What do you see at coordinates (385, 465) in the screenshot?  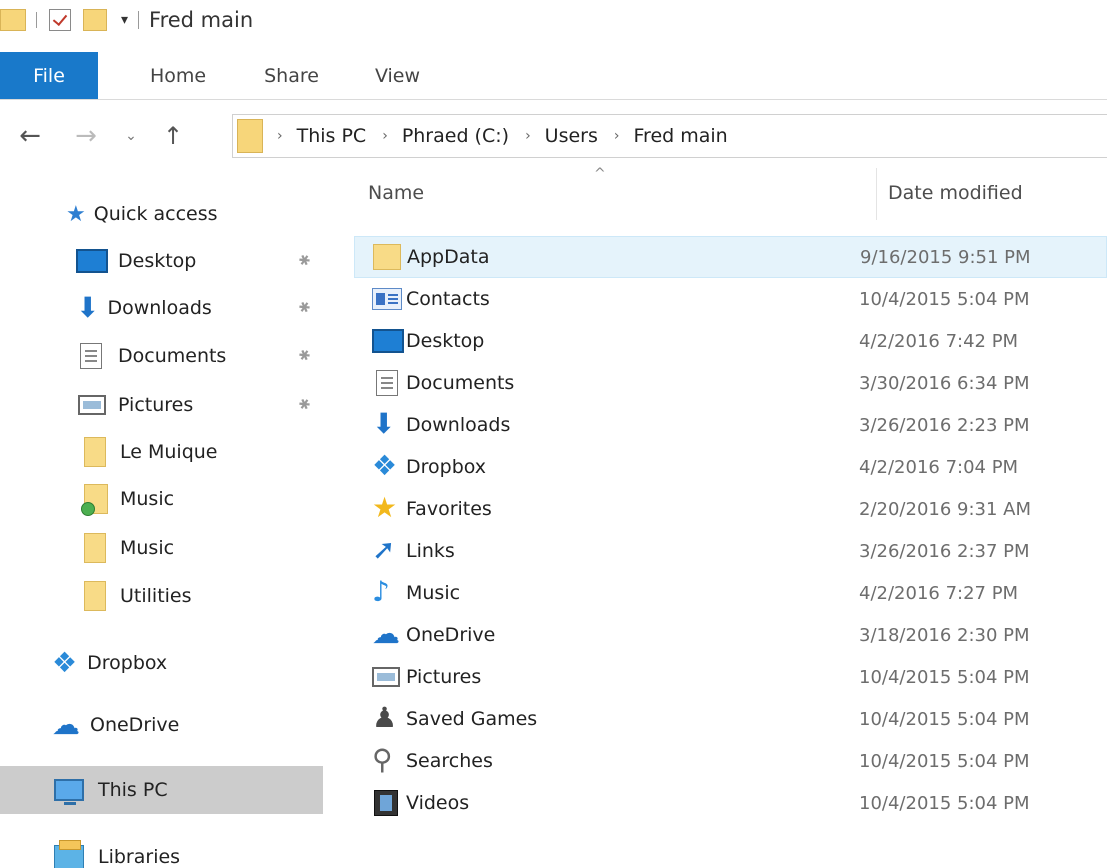 I see `dropbox-icon: ❖` at bounding box center [385, 465].